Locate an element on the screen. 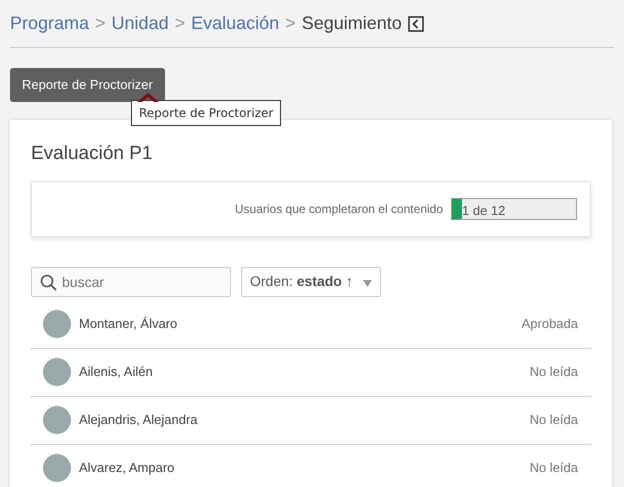 The image size is (624, 487). user-name: Ailenis, Ailén is located at coordinates (116, 372).